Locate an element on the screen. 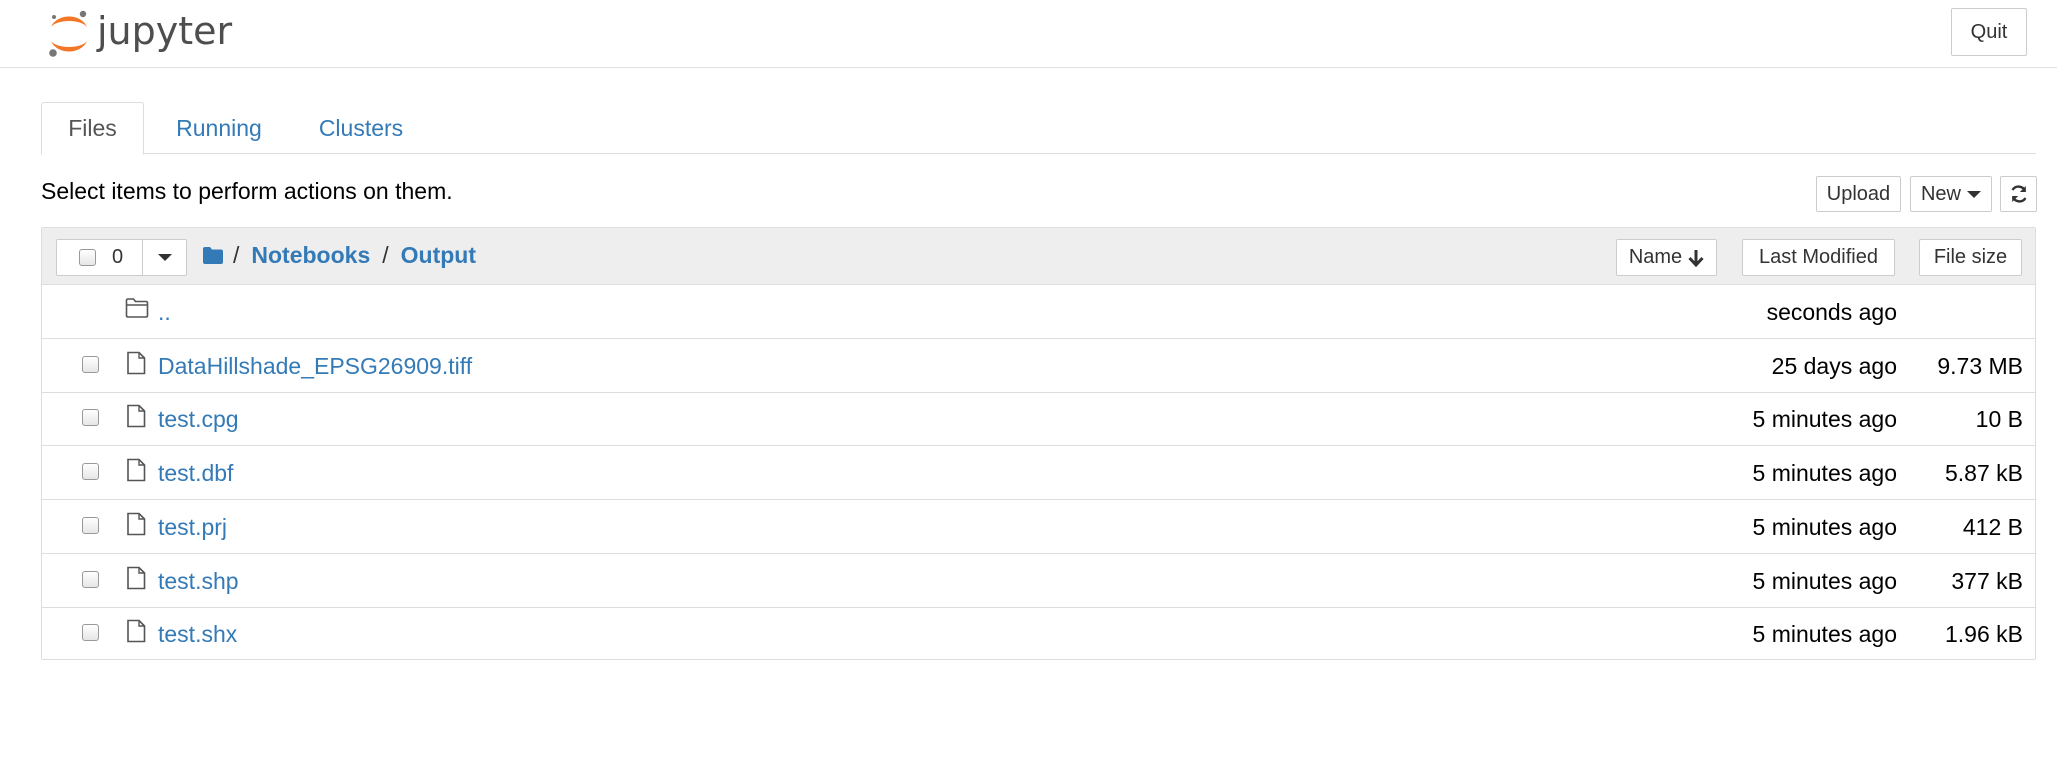  select-all-toggle: 0 is located at coordinates (100, 257).